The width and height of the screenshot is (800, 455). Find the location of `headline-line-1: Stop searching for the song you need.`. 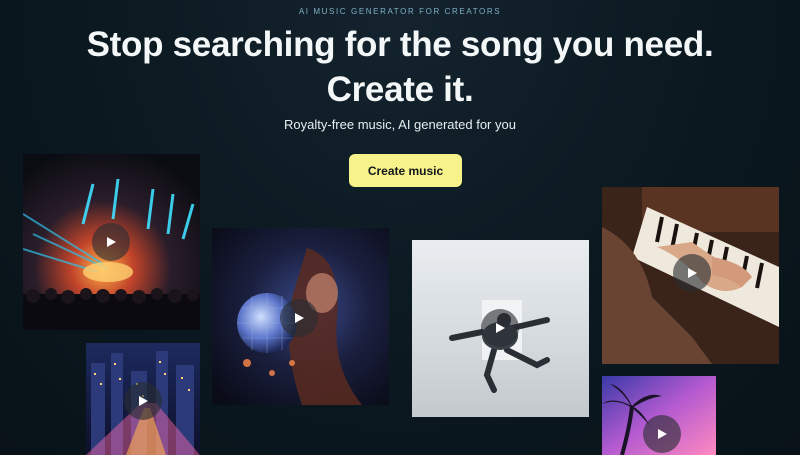

headline-line-1: Stop searching for the song you need. is located at coordinates (400, 44).